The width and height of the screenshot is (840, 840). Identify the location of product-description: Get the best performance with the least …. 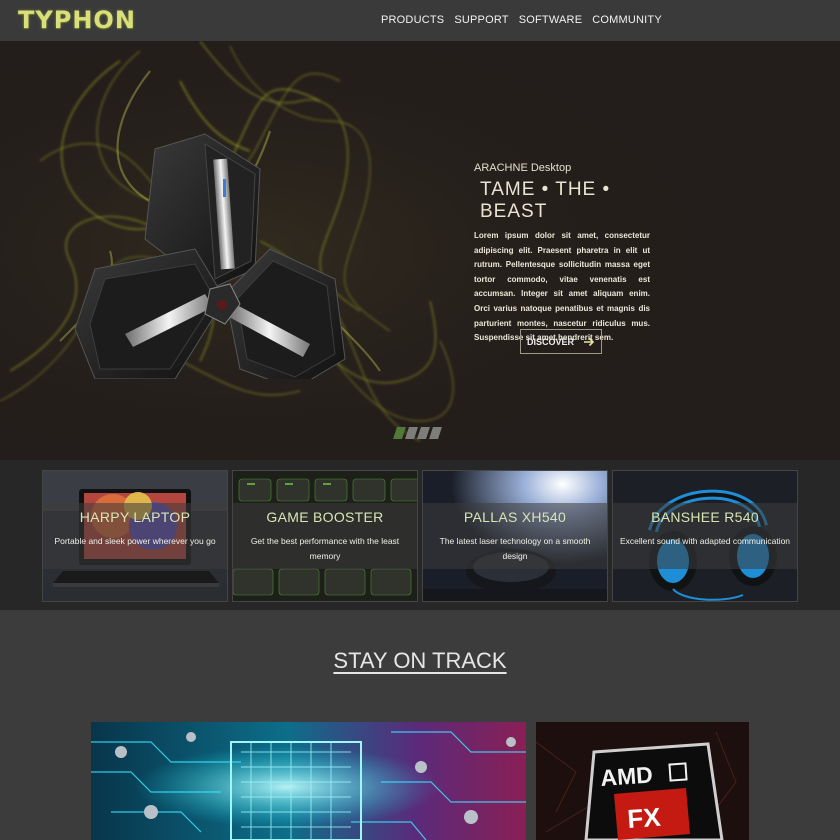
(325, 548).